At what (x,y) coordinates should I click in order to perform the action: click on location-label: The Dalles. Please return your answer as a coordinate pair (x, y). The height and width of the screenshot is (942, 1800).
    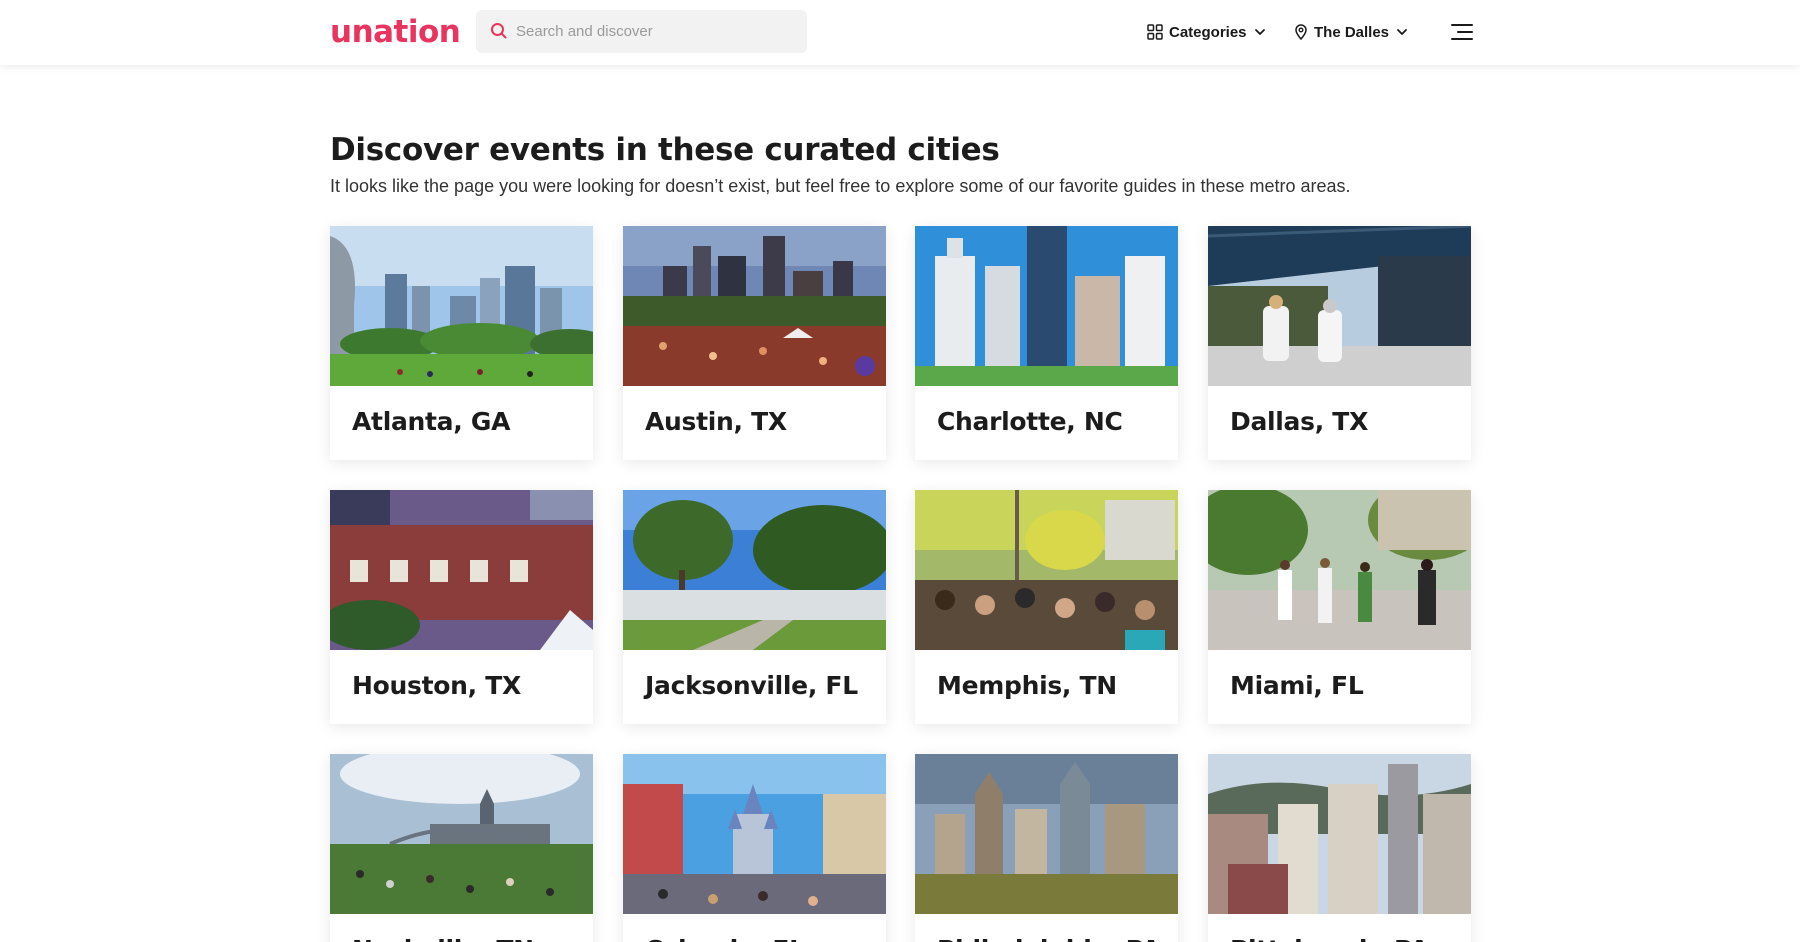
    Looking at the image, I should click on (1352, 32).